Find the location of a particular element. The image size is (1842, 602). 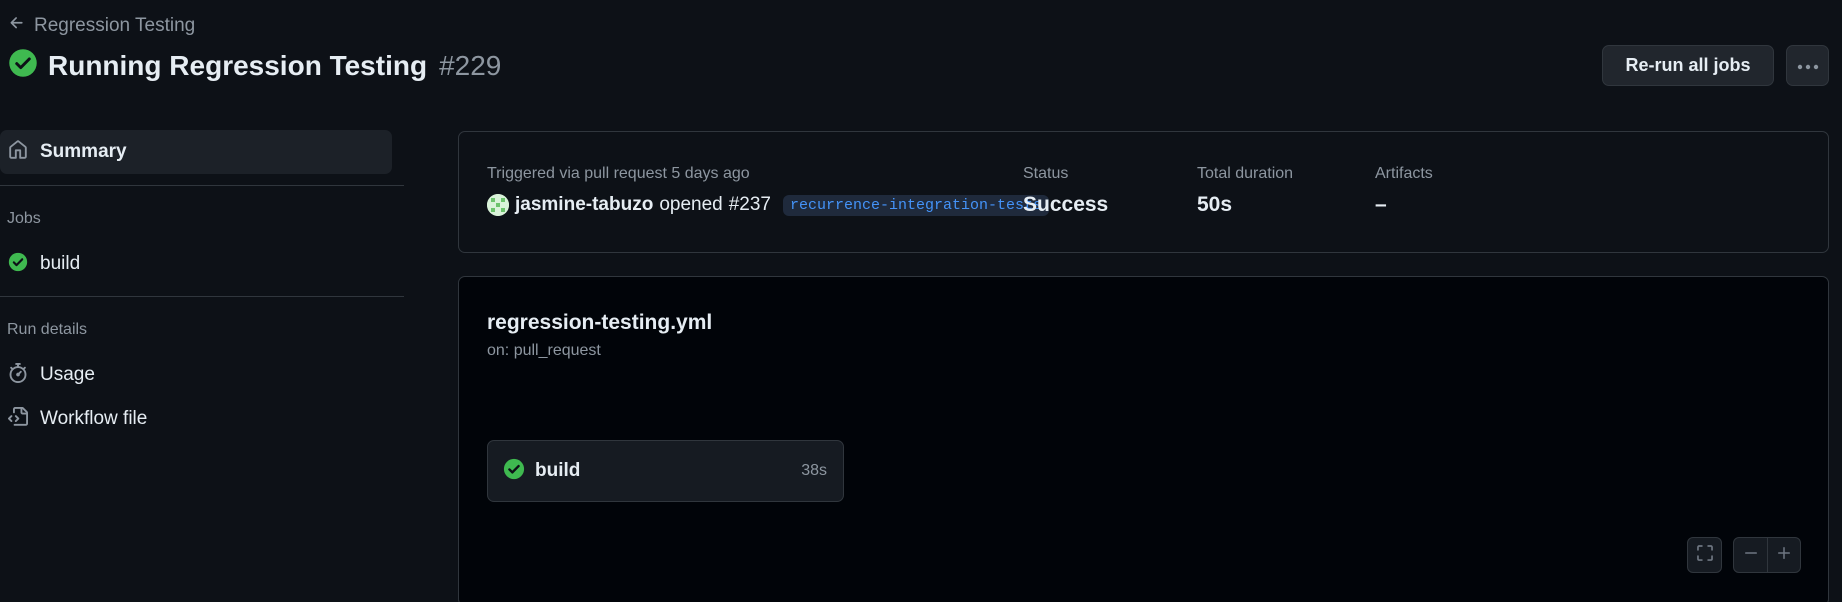

sidebar-item-build: build is located at coordinates (196, 264).